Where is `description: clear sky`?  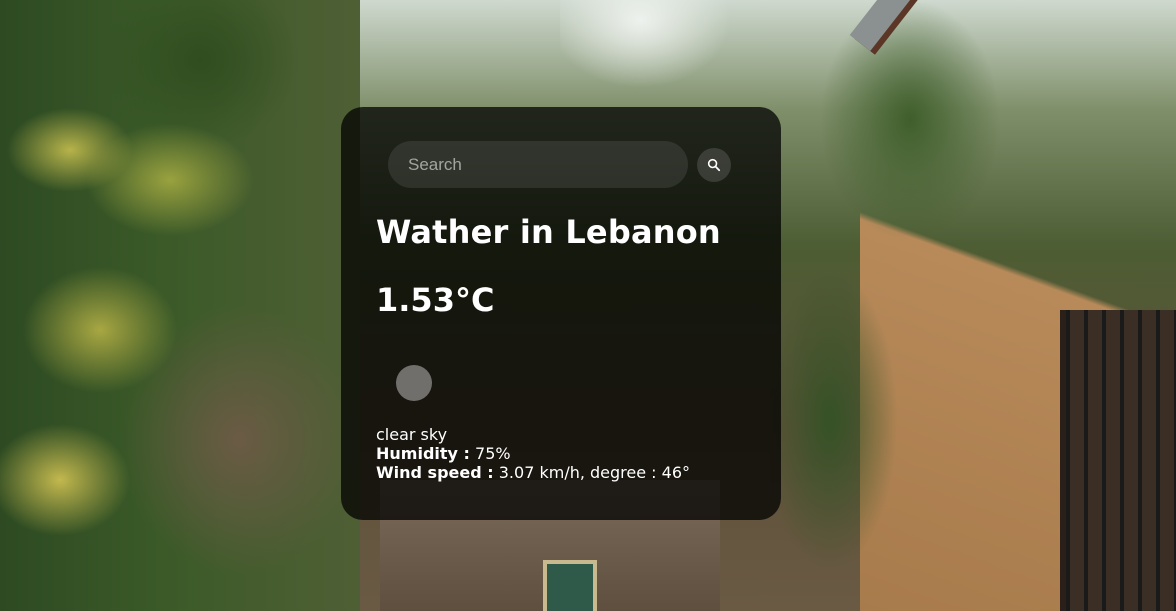 description: clear sky is located at coordinates (412, 434).